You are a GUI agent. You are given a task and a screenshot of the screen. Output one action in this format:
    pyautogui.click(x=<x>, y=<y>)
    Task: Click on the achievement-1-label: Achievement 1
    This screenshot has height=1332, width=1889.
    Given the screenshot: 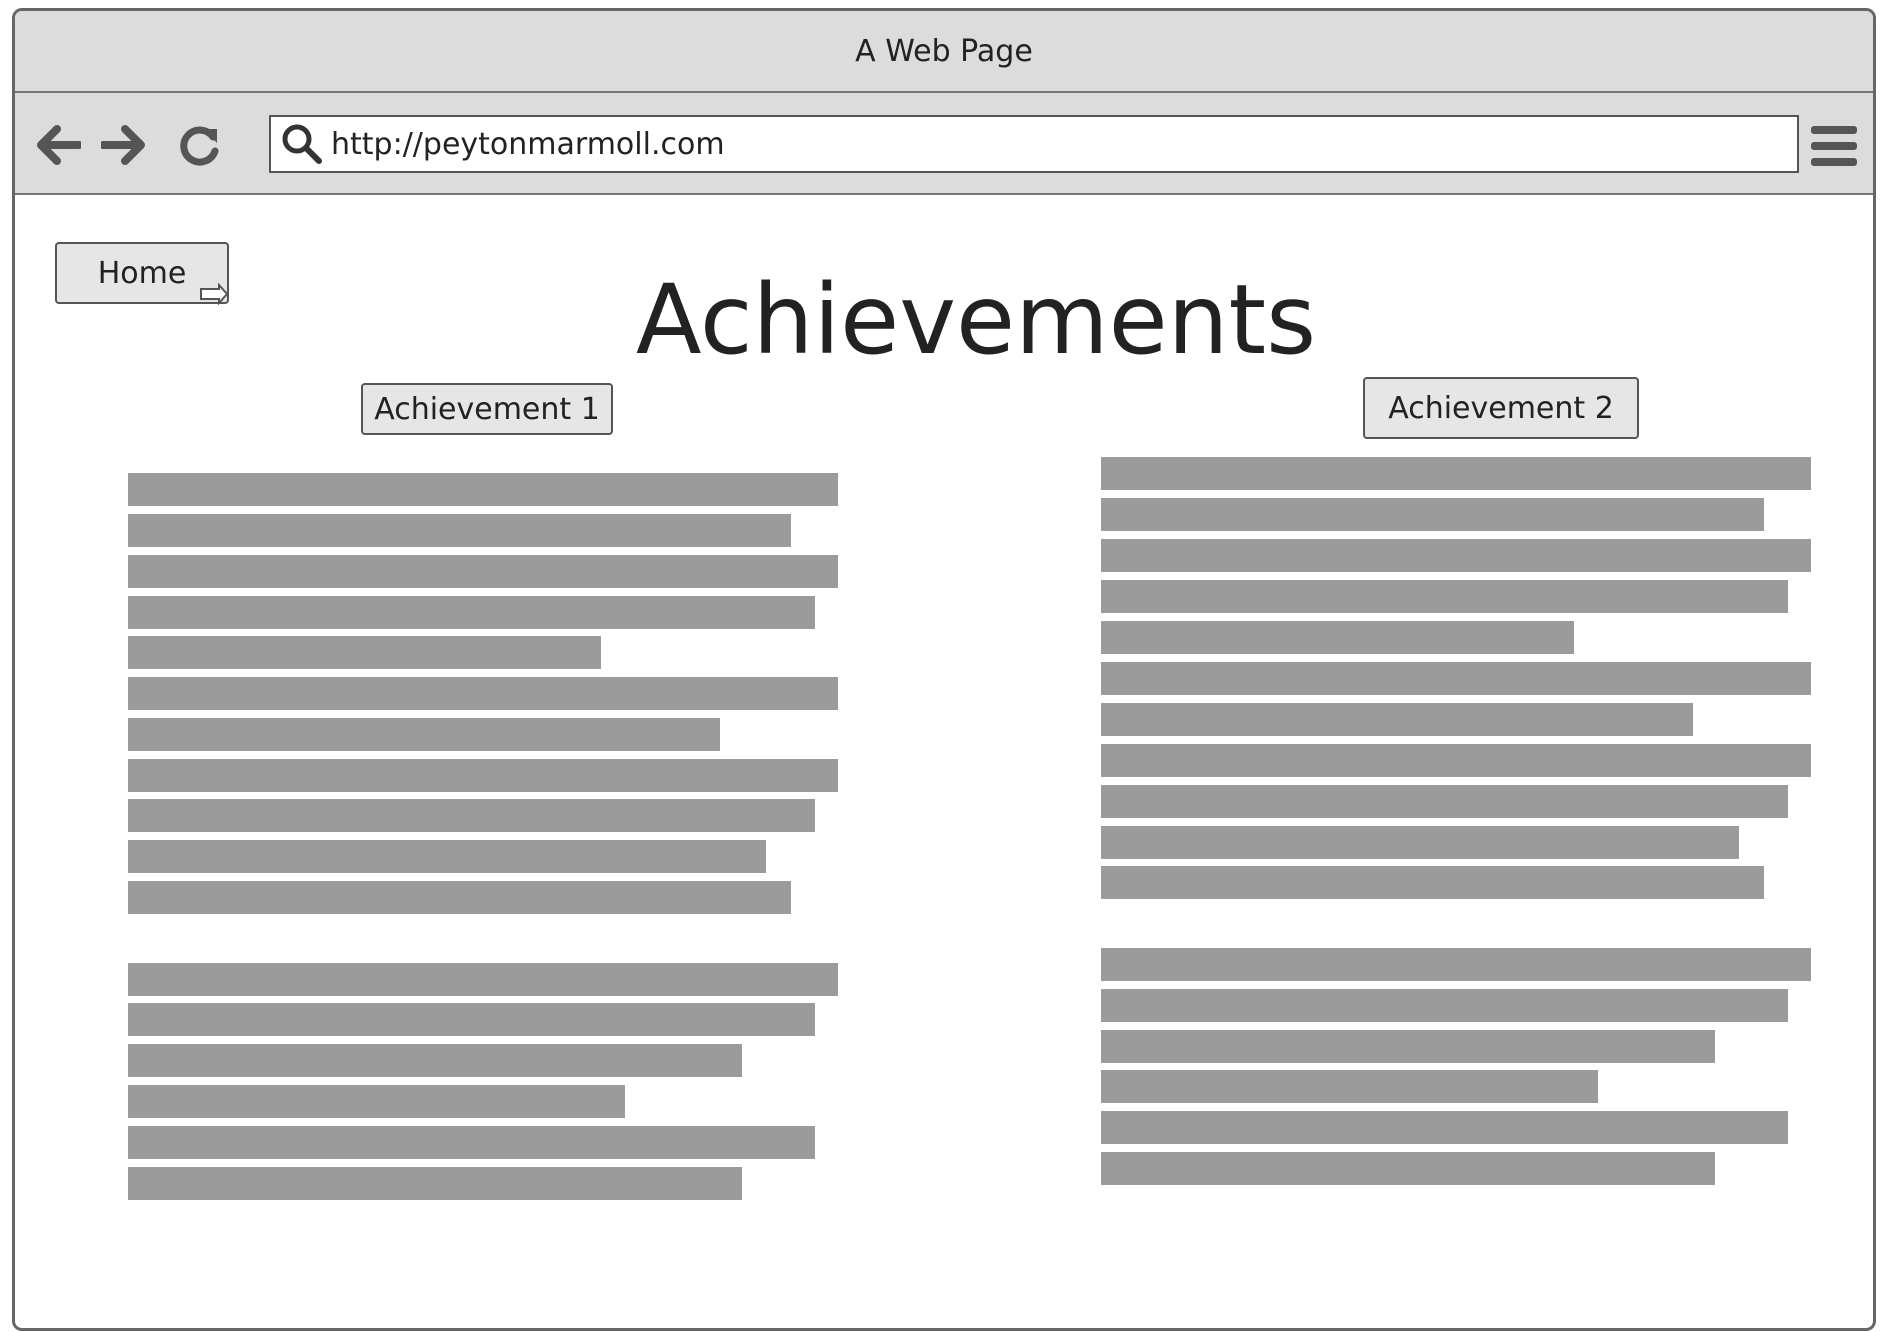 What is the action you would take?
    pyautogui.click(x=487, y=409)
    